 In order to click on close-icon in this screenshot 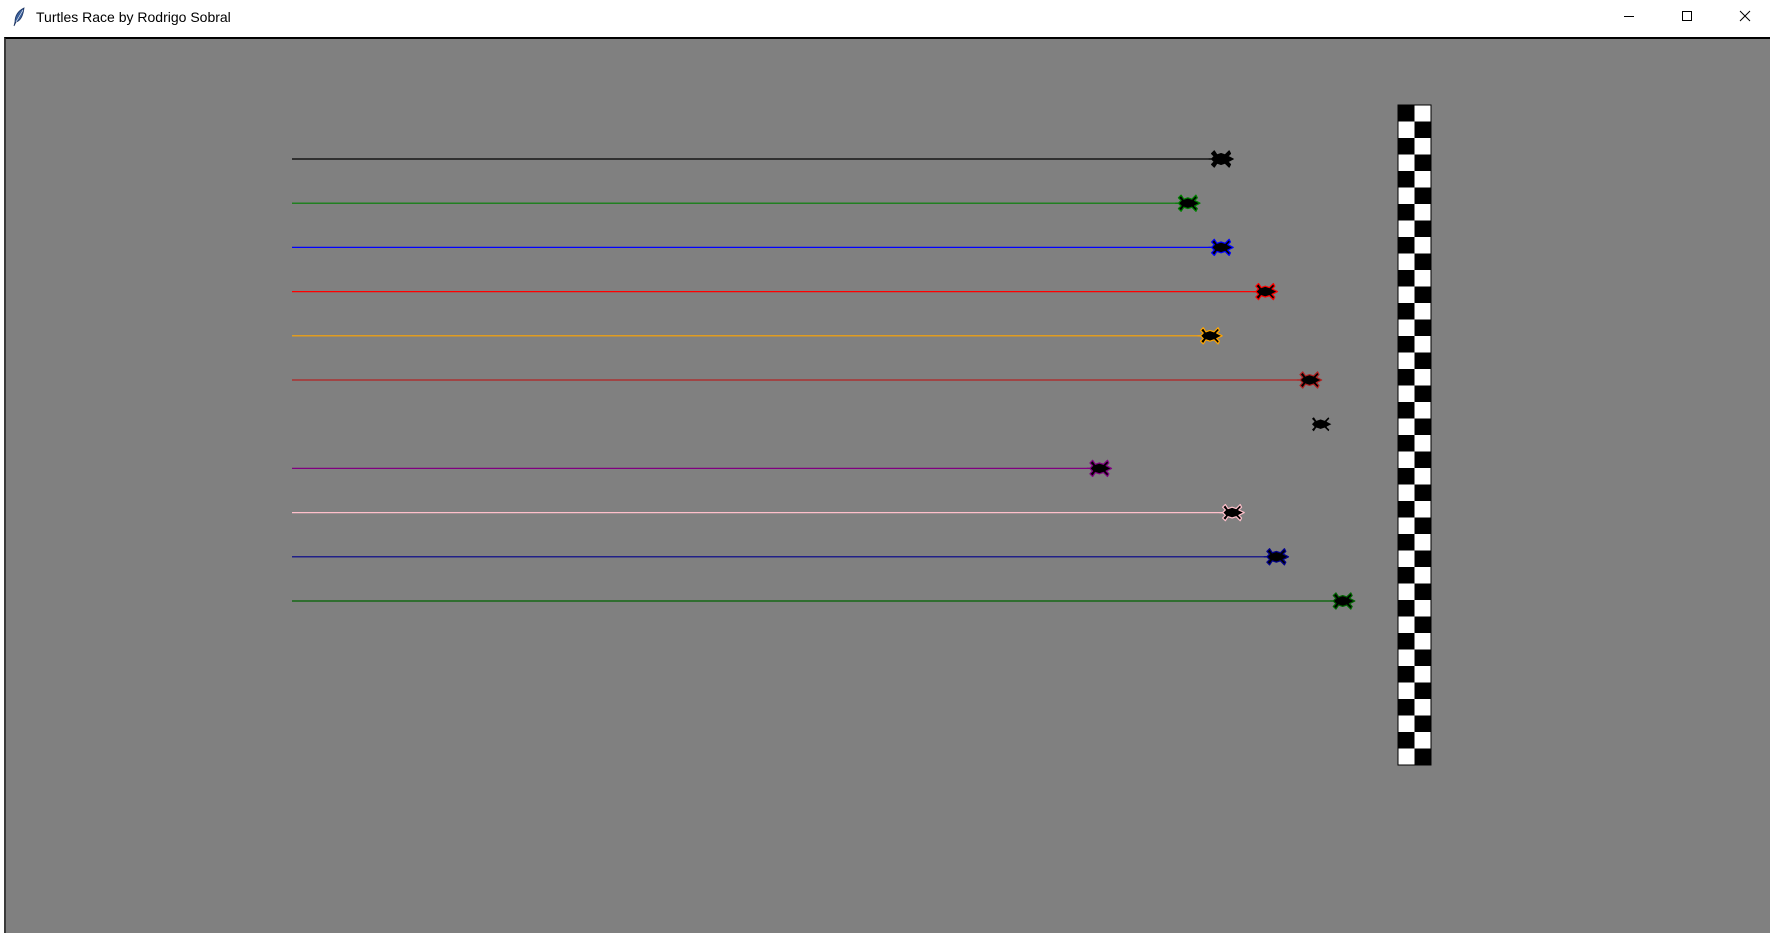, I will do `click(1745, 18)`.